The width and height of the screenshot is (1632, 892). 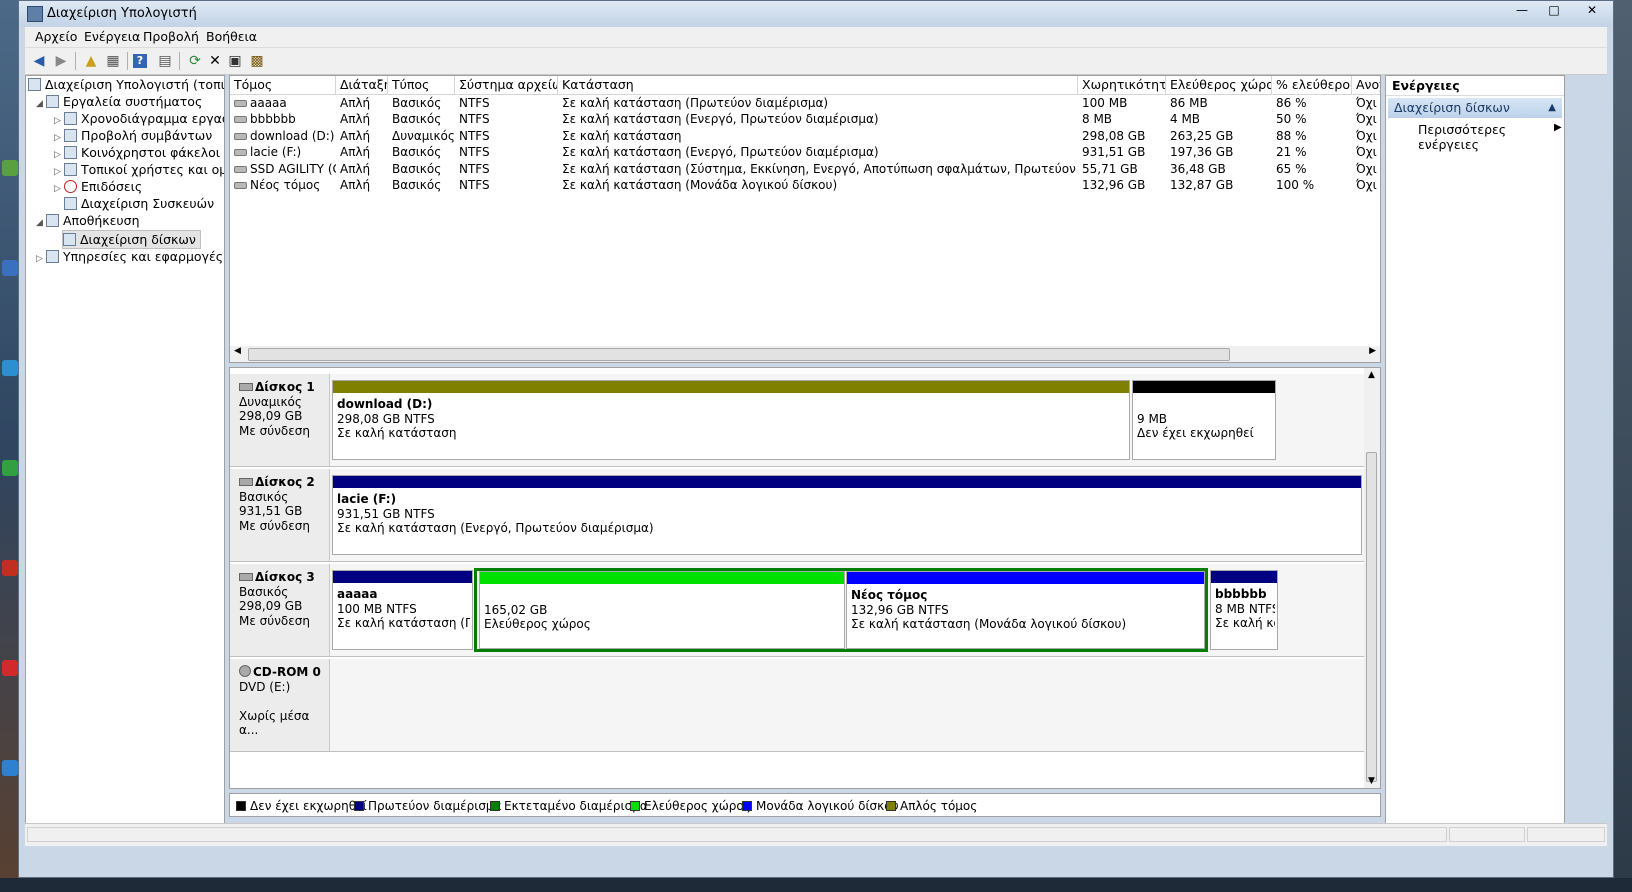 What do you see at coordinates (280, 610) in the screenshot?
I see `disk-info: Δίσκος 3 Βασικός 298,09 GB Με σύνδεση` at bounding box center [280, 610].